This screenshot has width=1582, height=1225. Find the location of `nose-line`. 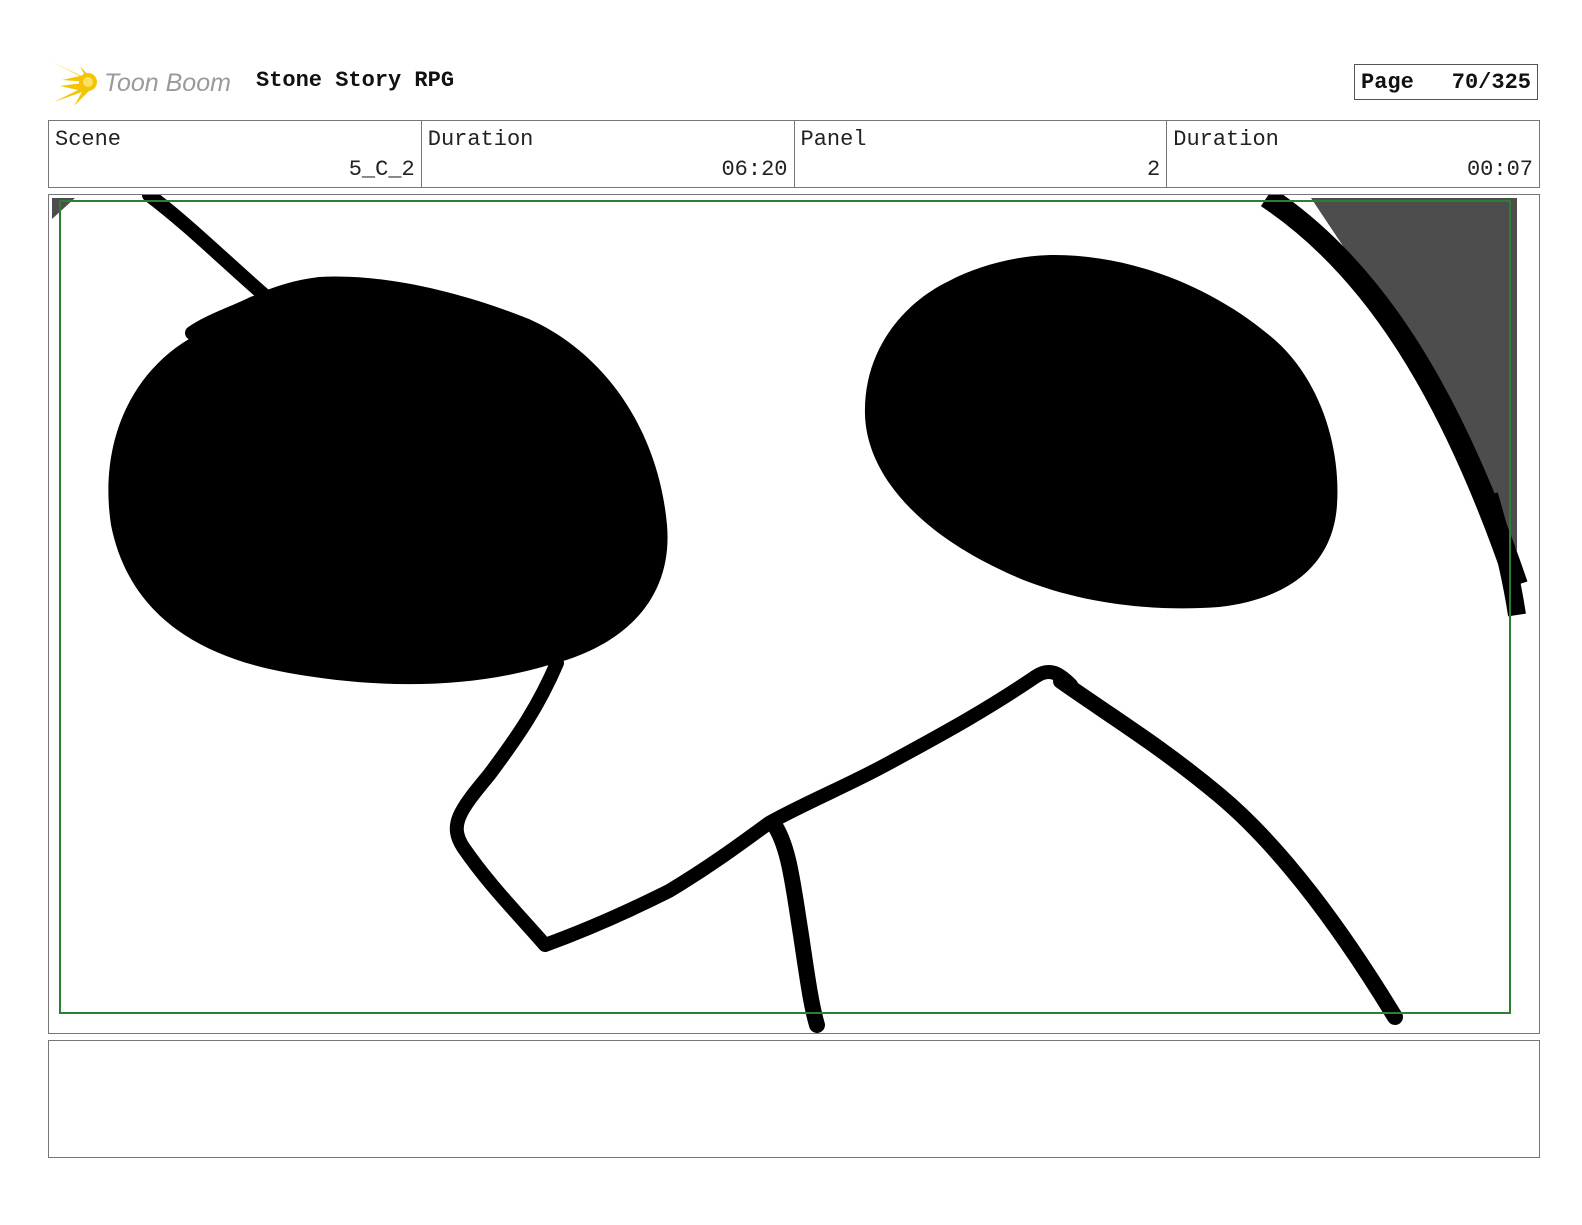

nose-line is located at coordinates (763, 804).